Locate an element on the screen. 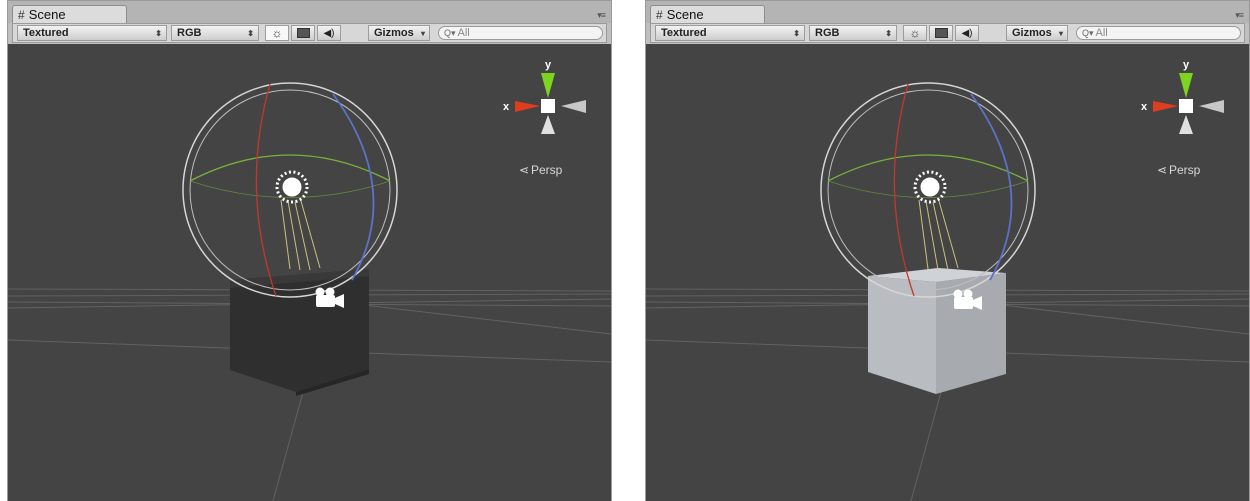  cube-object is located at coordinates (937, 331).